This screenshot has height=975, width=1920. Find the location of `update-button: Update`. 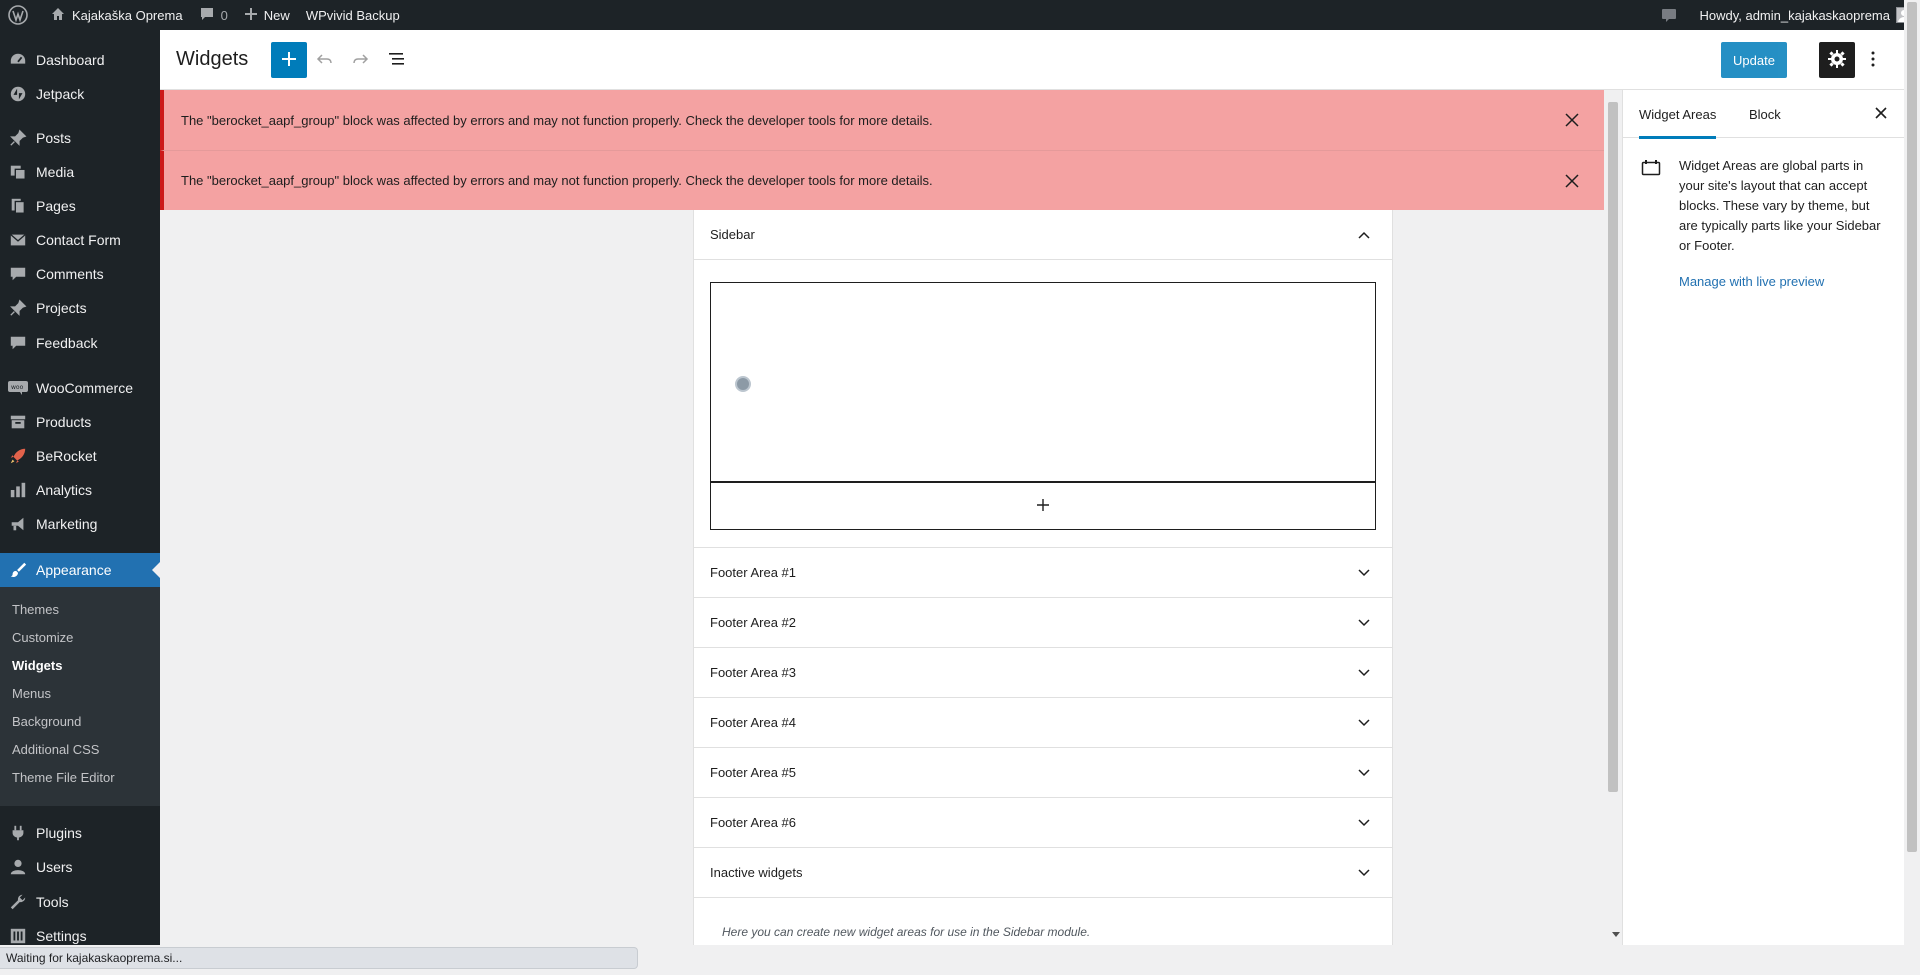

update-button: Update is located at coordinates (1754, 60).